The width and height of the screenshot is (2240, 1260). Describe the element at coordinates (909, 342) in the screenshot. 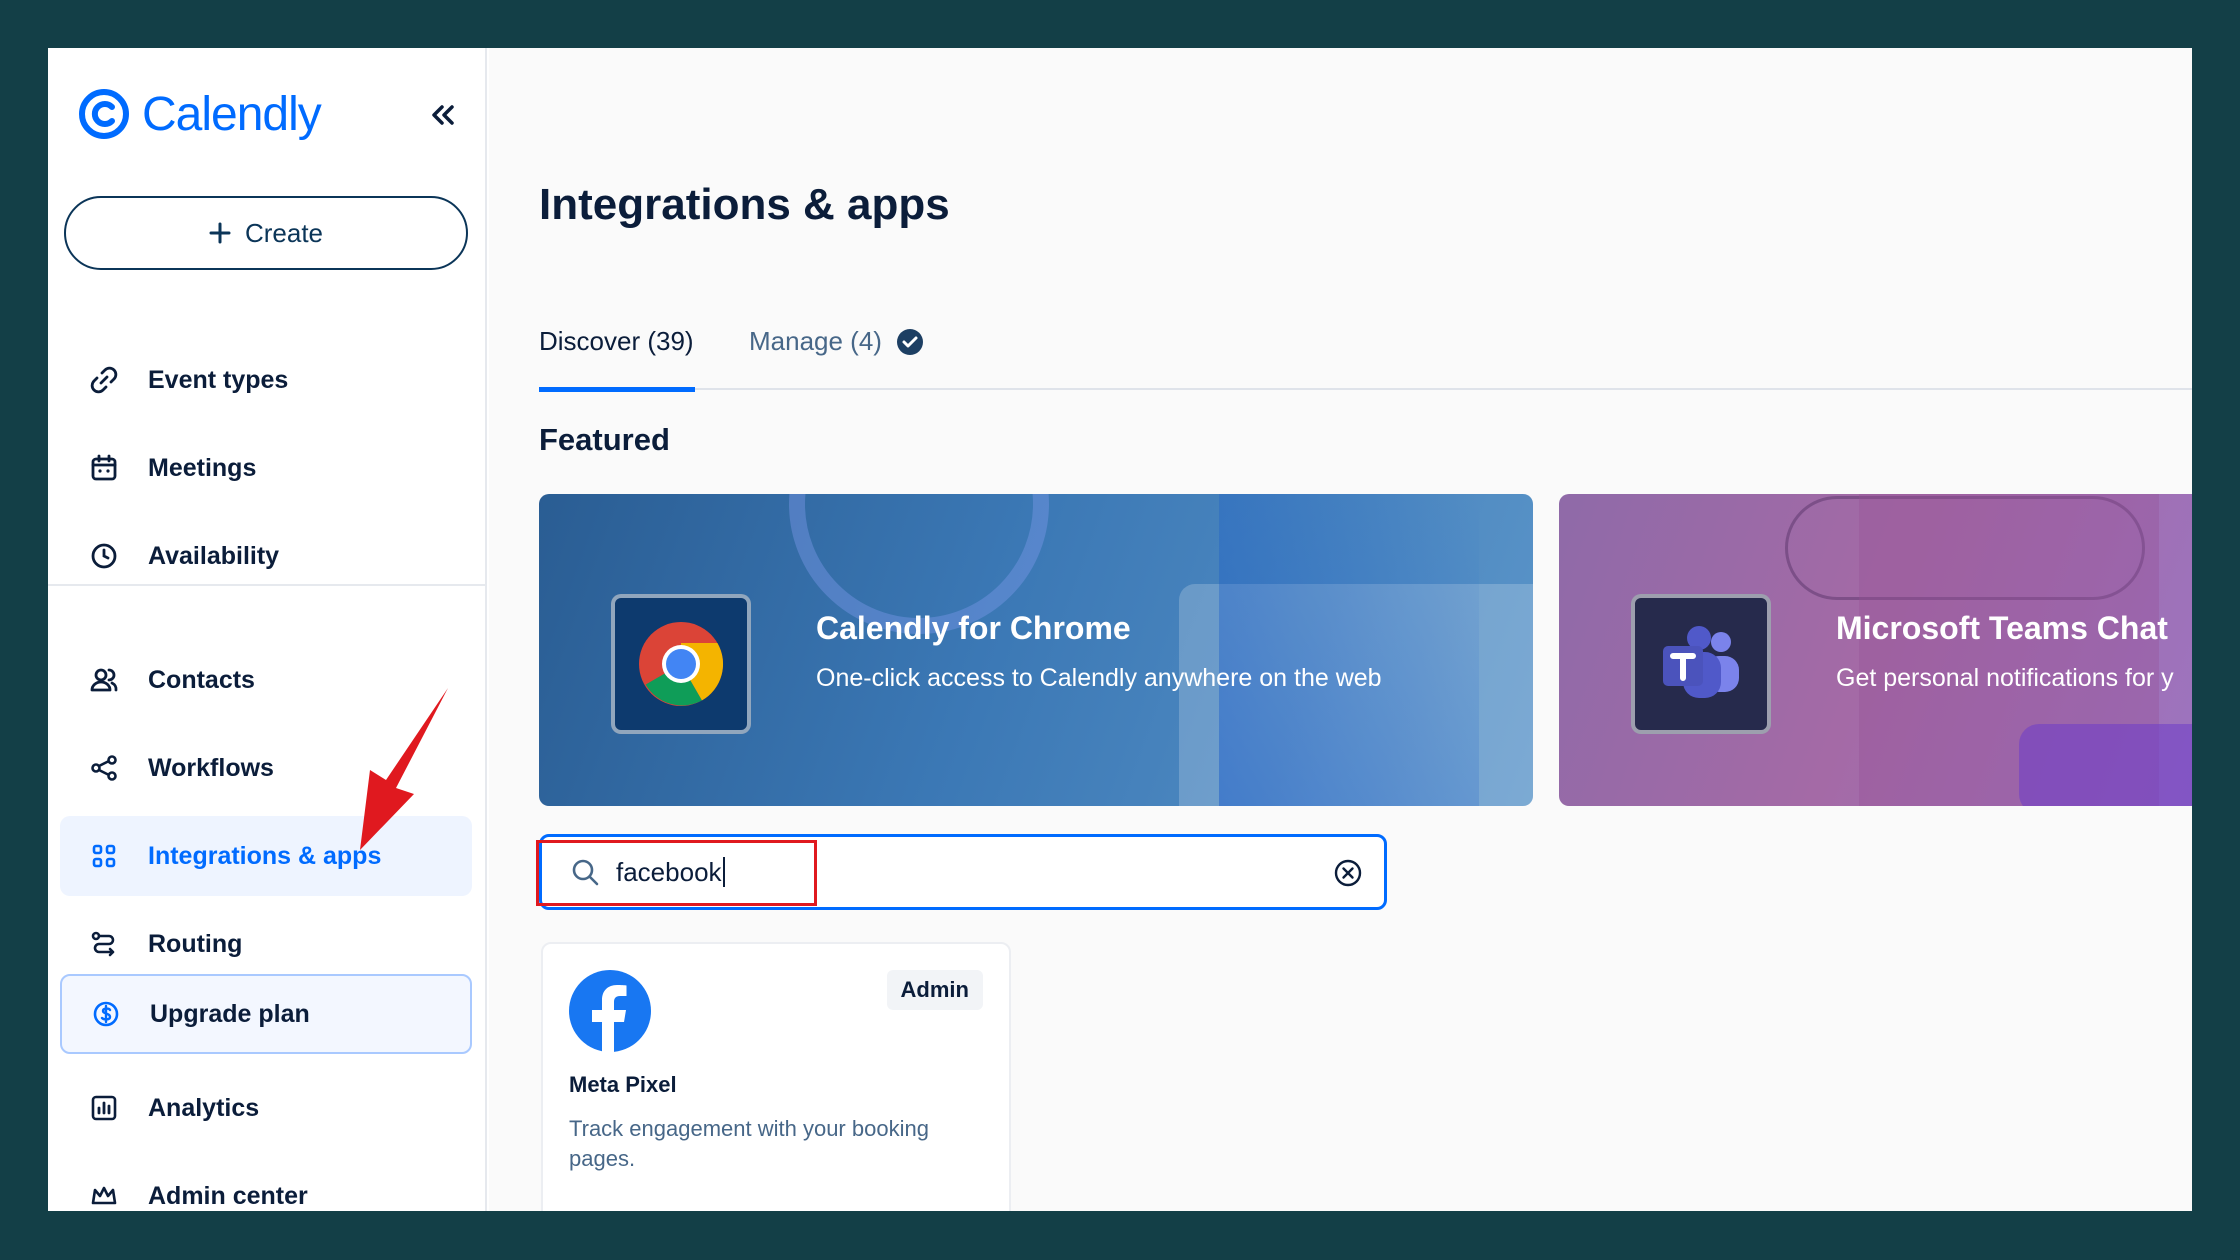

I see `check-circle-icon` at that location.